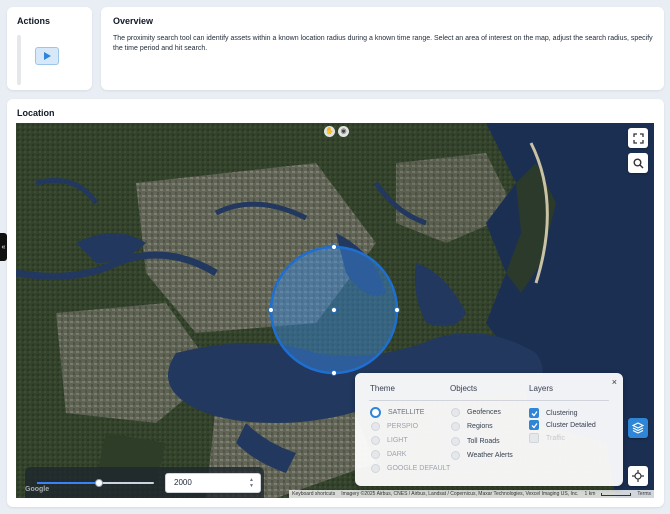 The height and width of the screenshot is (514, 670). Describe the element at coordinates (490, 455) in the screenshot. I see `object-label: Weather Alerts` at that location.